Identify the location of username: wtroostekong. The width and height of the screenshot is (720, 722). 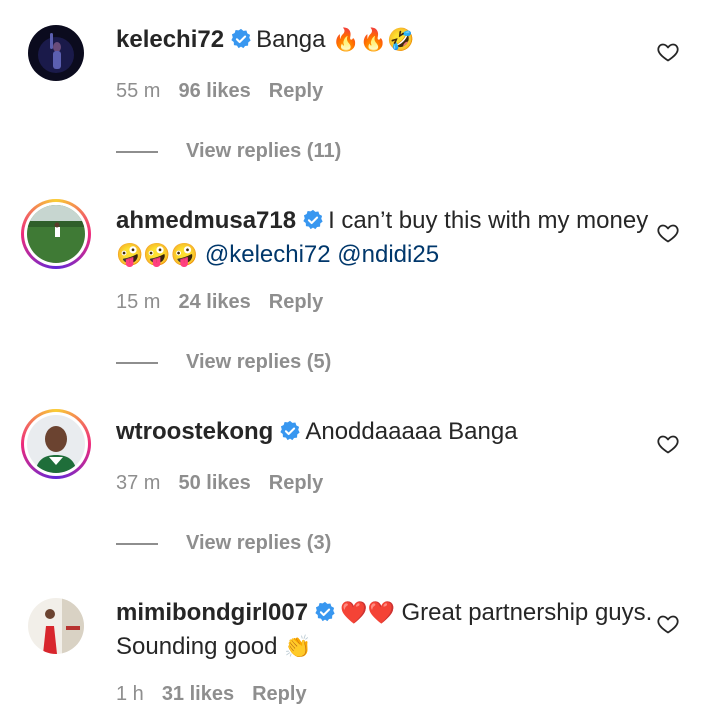
(194, 431).